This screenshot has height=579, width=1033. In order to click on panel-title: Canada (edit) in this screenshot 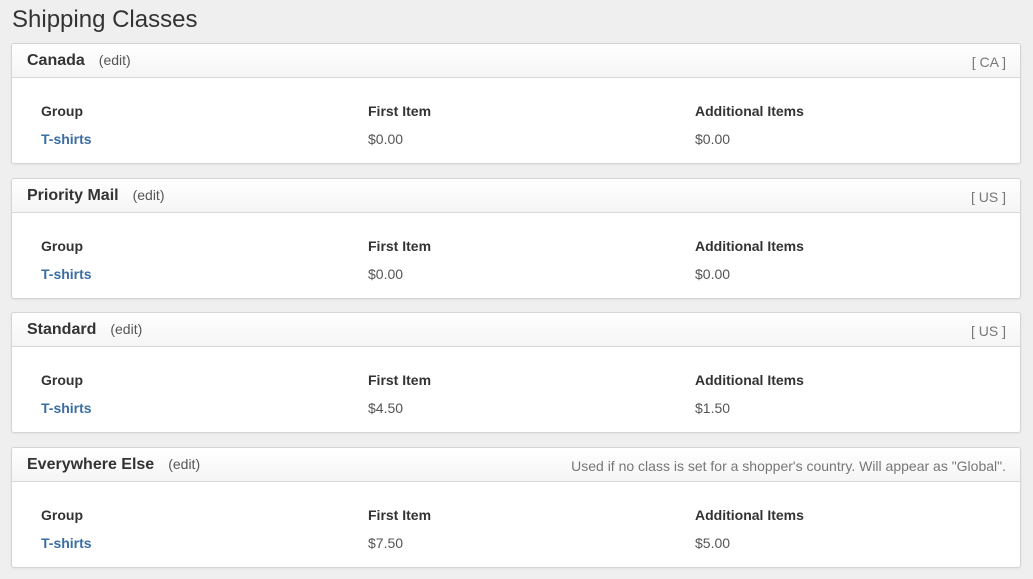, I will do `click(79, 61)`.